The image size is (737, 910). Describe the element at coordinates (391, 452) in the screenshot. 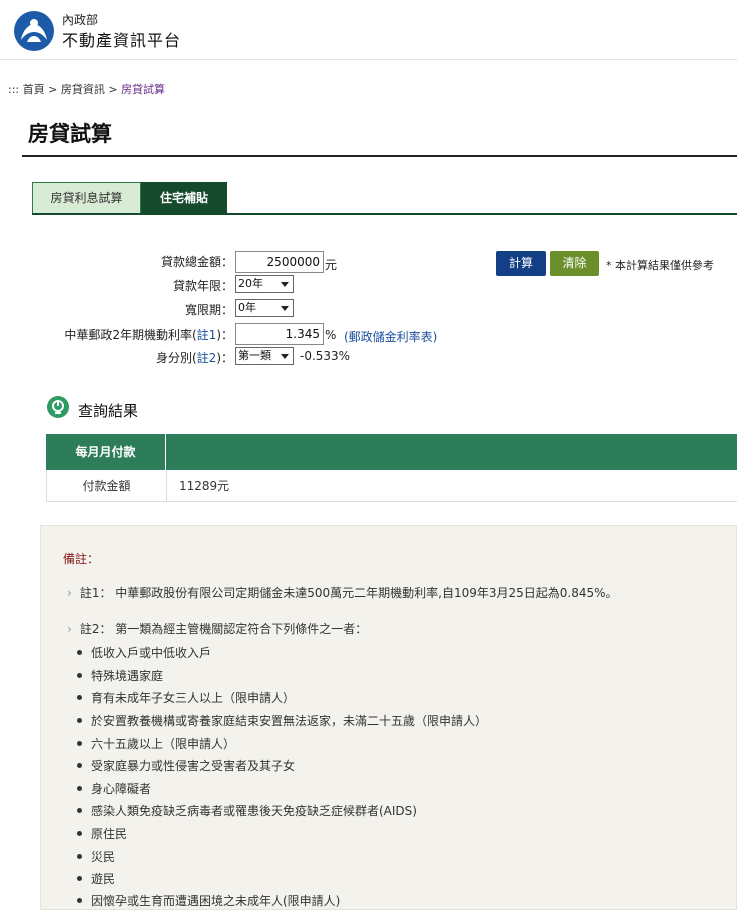

I see `result-table-header: 每月月付款` at that location.